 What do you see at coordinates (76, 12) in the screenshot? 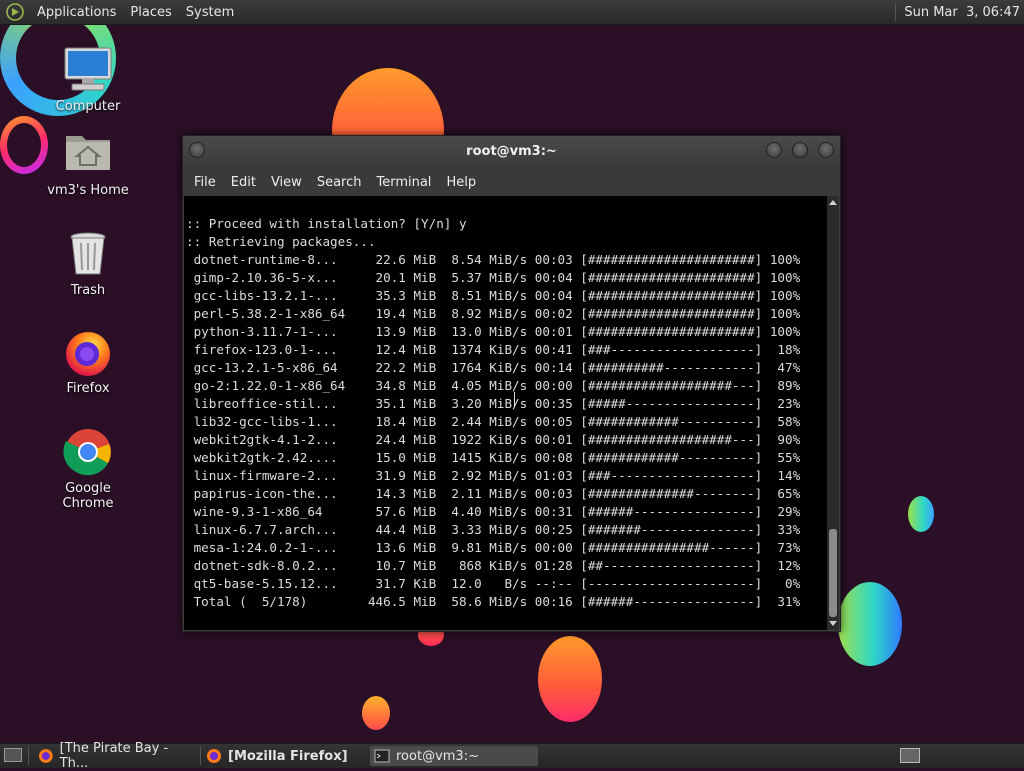
I see `applications-menu: Applications` at bounding box center [76, 12].